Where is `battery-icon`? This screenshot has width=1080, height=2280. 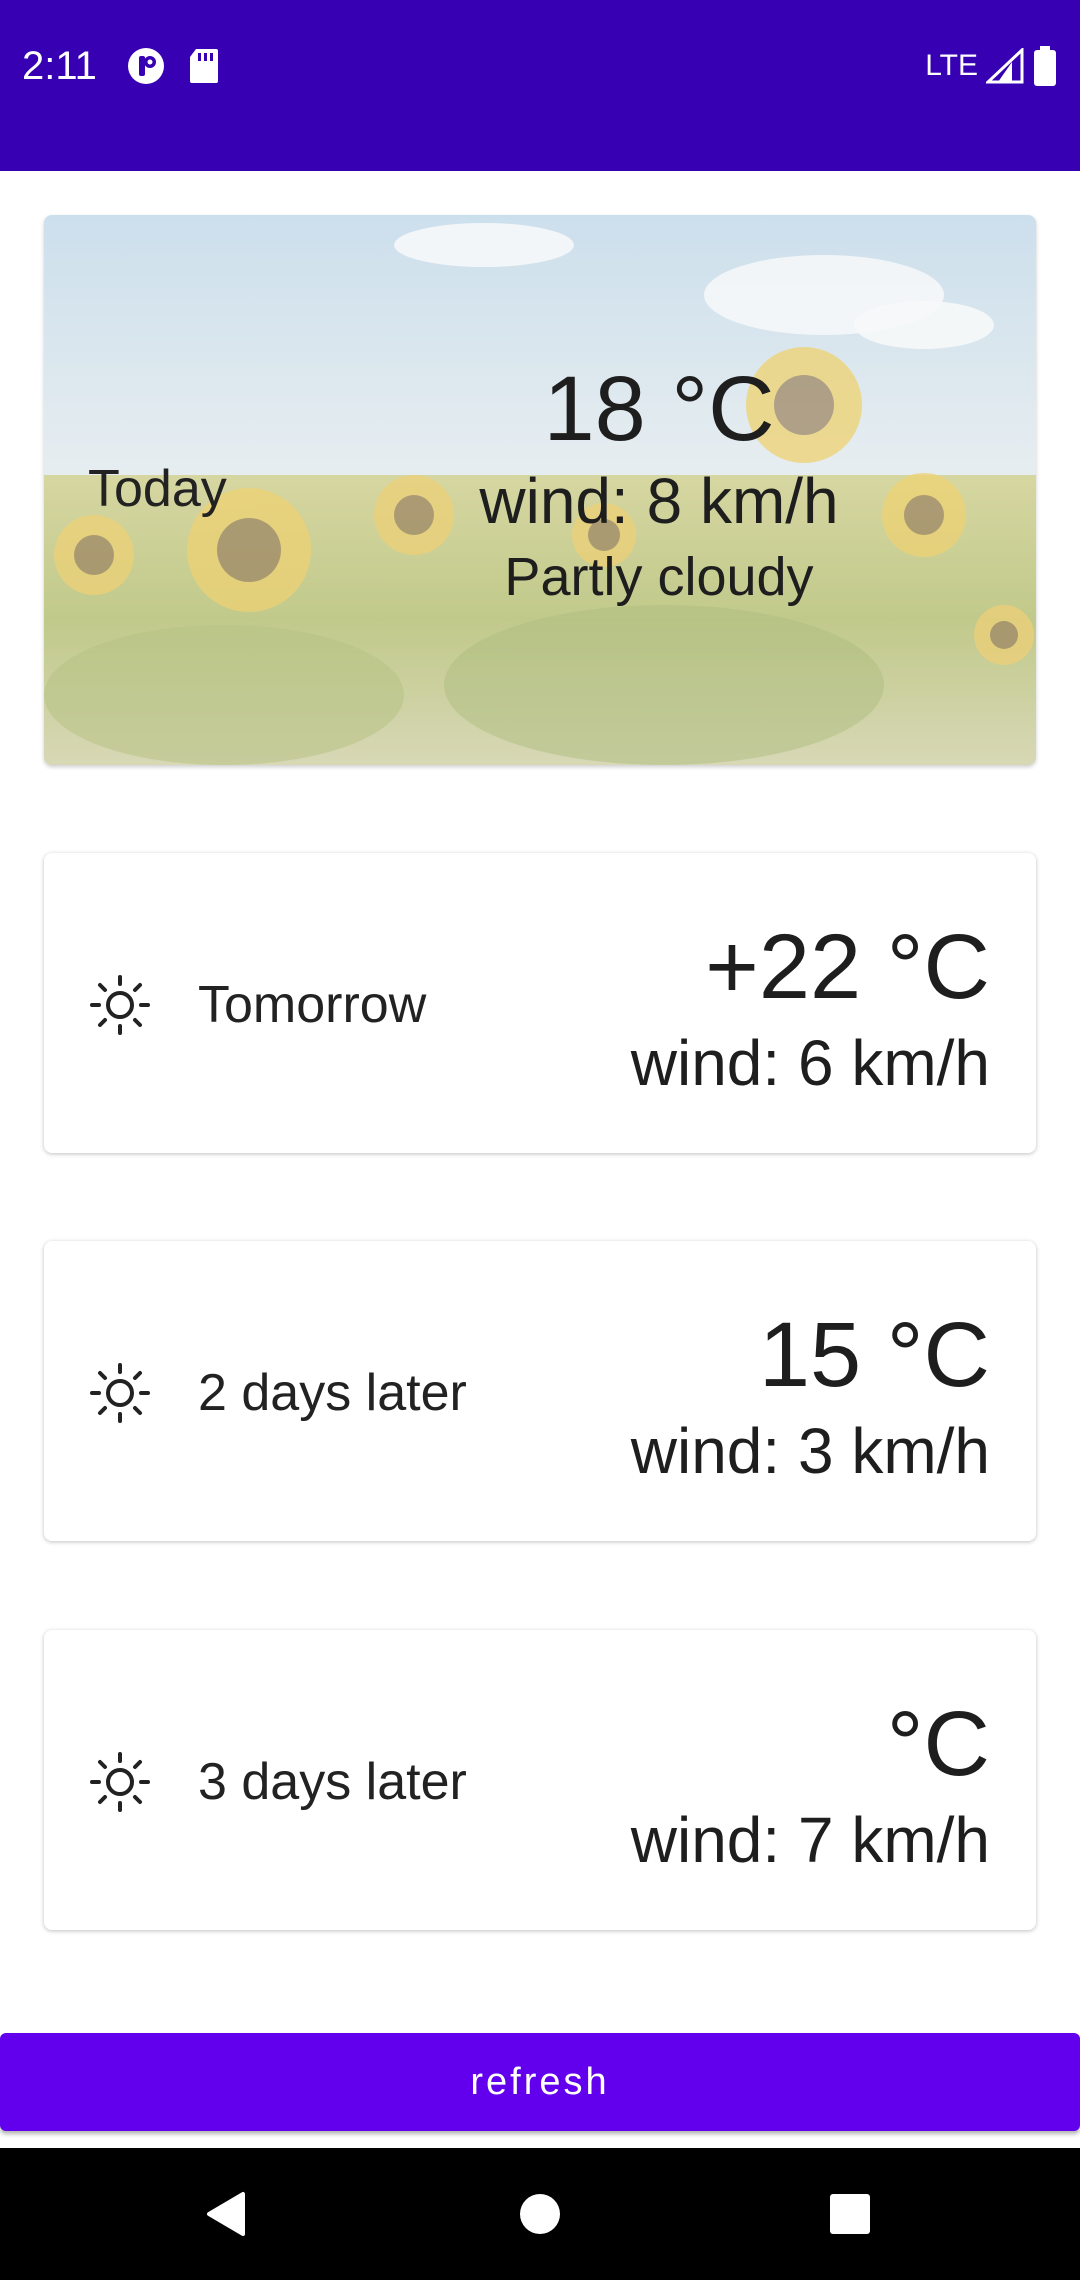 battery-icon is located at coordinates (1045, 66).